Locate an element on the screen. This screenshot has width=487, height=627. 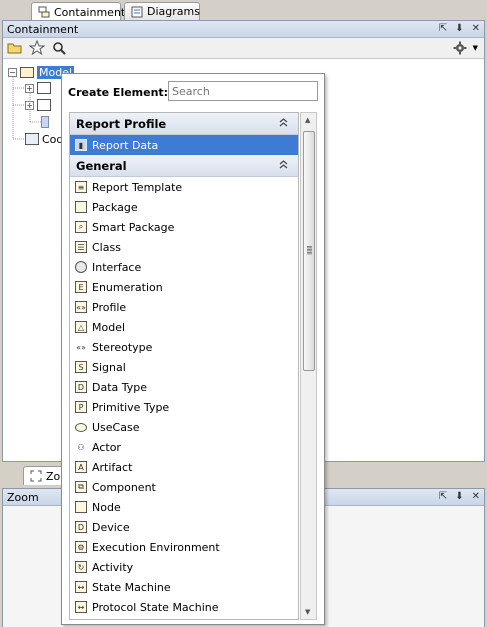
list-item: Package is located at coordinates (184, 207).